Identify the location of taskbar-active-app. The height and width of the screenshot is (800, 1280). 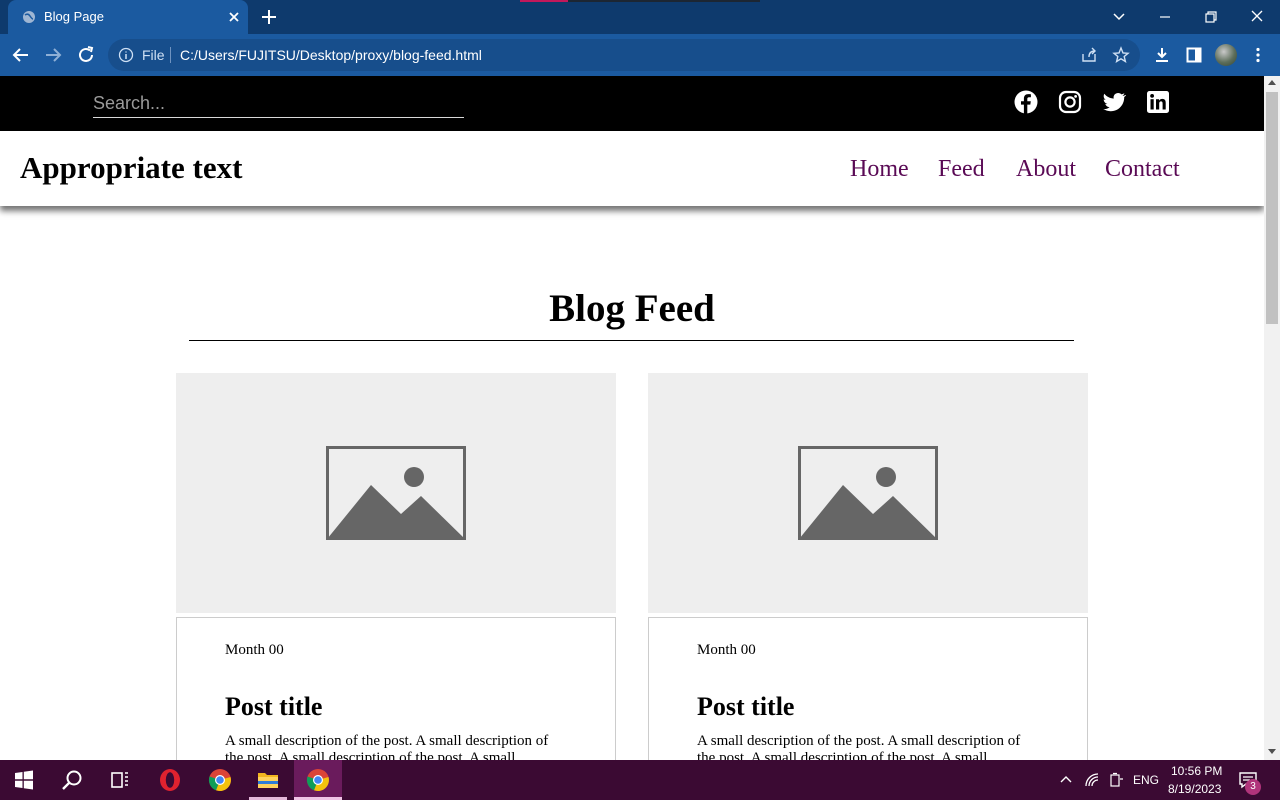
(318, 780).